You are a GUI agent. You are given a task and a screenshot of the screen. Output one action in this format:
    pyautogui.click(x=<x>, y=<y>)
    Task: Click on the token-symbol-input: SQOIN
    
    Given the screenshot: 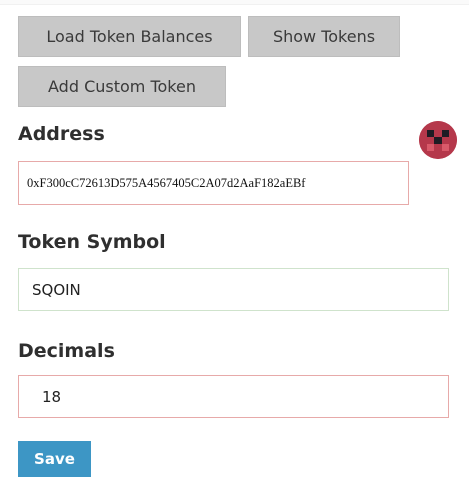 What is the action you would take?
    pyautogui.click(x=233, y=289)
    